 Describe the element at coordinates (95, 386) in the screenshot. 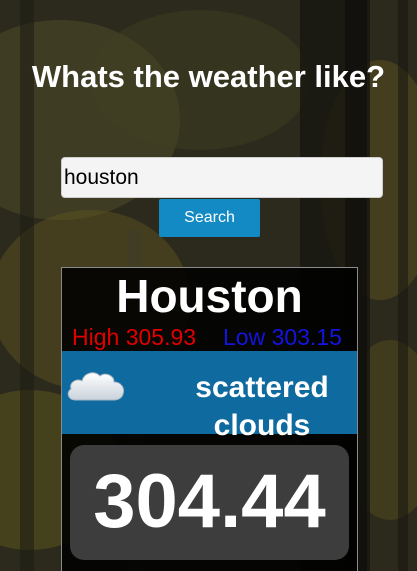

I see `cloud-icon` at that location.